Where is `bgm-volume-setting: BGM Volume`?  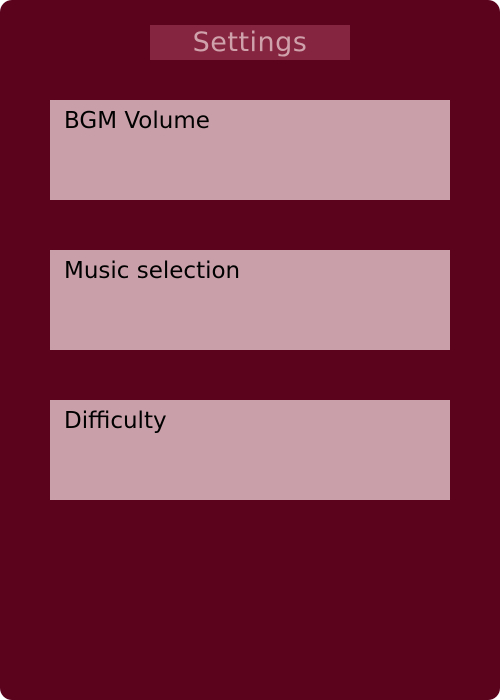
bgm-volume-setting: BGM Volume is located at coordinates (250, 150).